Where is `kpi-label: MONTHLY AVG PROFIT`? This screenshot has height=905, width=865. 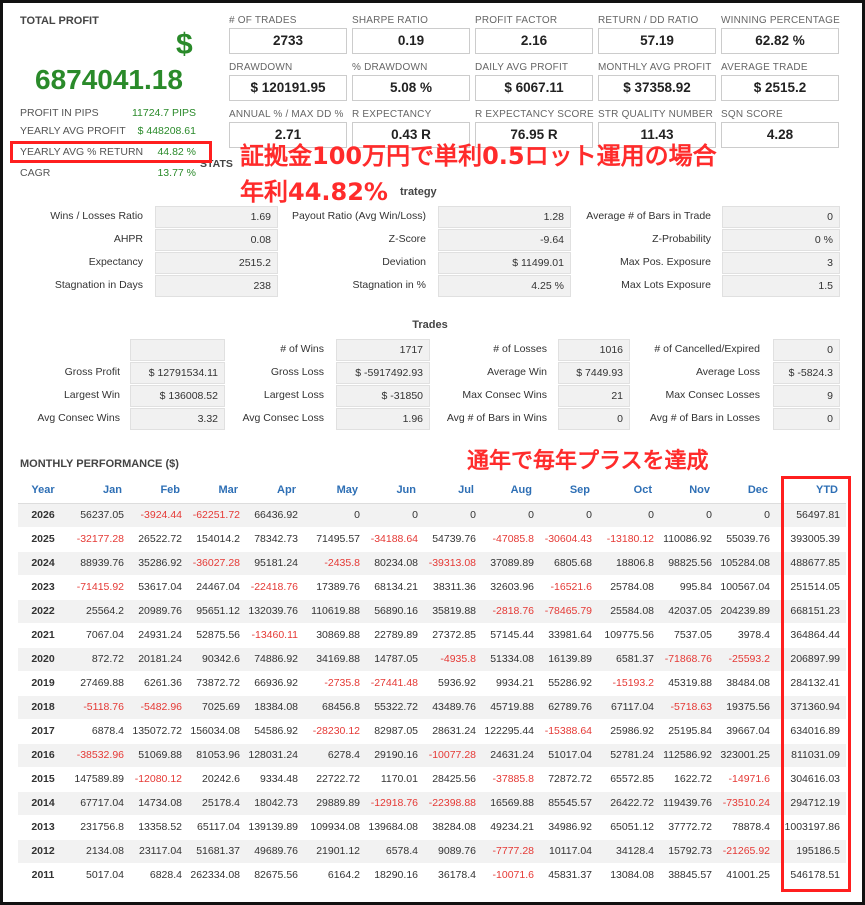 kpi-label: MONTHLY AVG PROFIT is located at coordinates (655, 67).